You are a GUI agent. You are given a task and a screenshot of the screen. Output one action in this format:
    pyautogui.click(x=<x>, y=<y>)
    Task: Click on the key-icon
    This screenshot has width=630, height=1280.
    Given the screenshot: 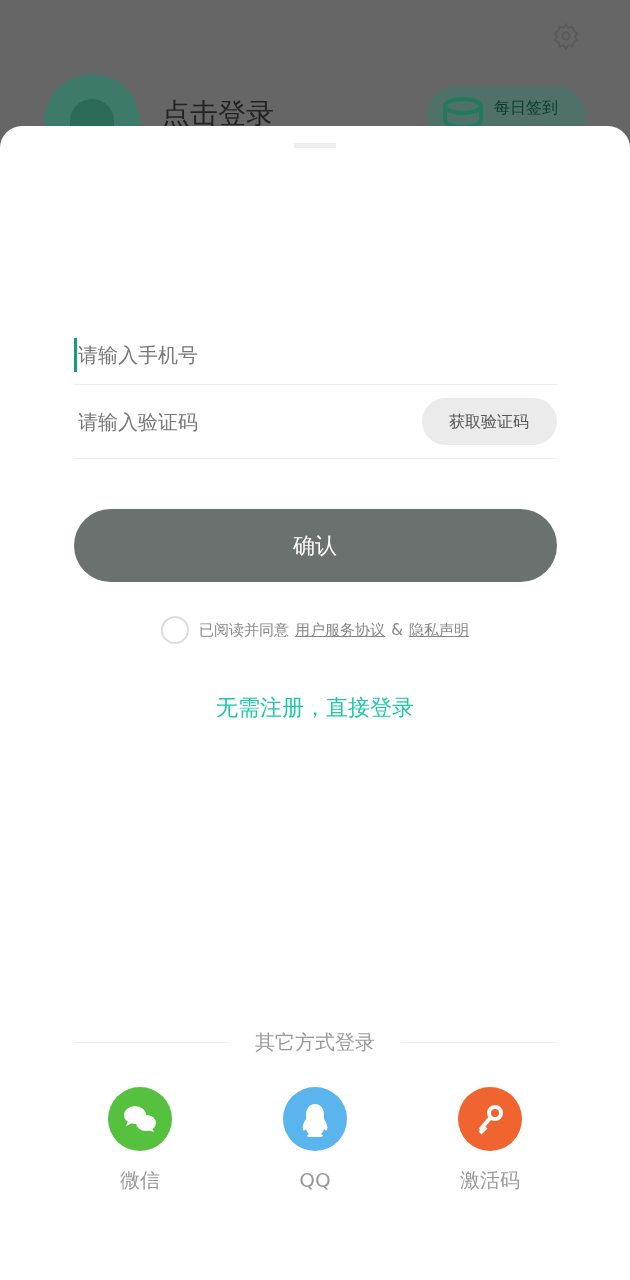 What is the action you would take?
    pyautogui.click(x=490, y=1119)
    